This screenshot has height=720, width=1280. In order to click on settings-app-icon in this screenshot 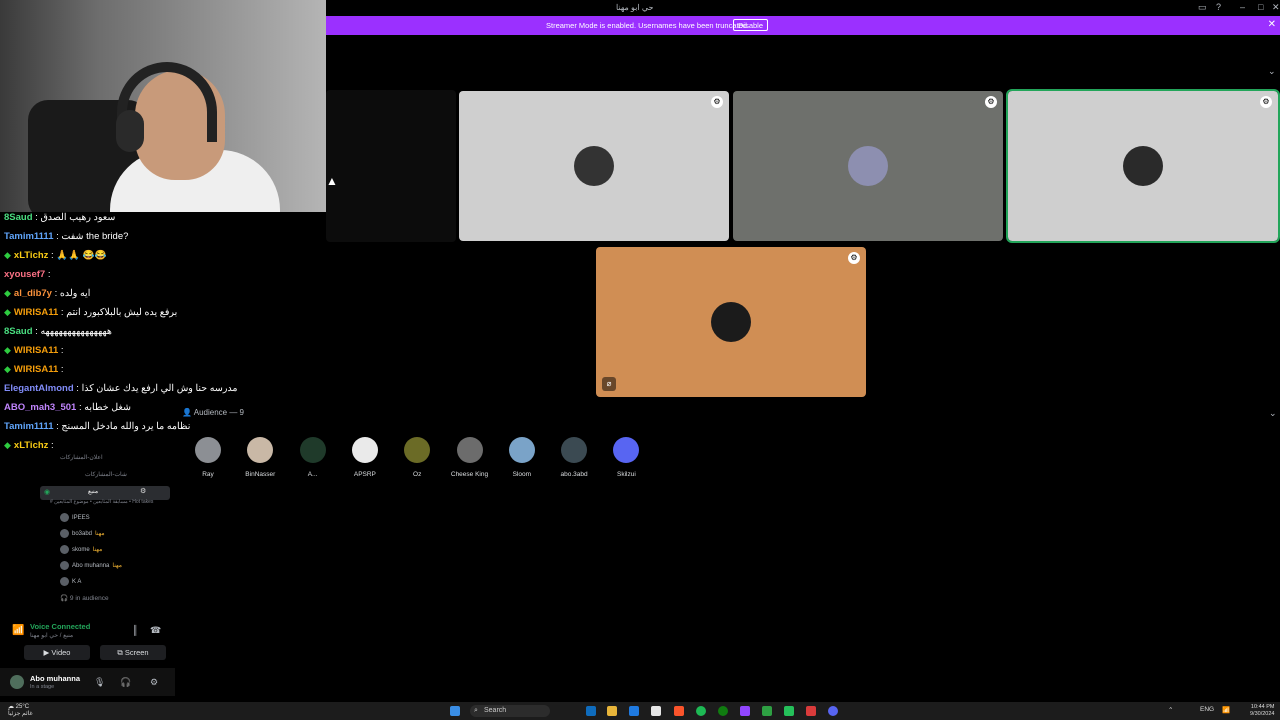, I will do `click(811, 711)`.